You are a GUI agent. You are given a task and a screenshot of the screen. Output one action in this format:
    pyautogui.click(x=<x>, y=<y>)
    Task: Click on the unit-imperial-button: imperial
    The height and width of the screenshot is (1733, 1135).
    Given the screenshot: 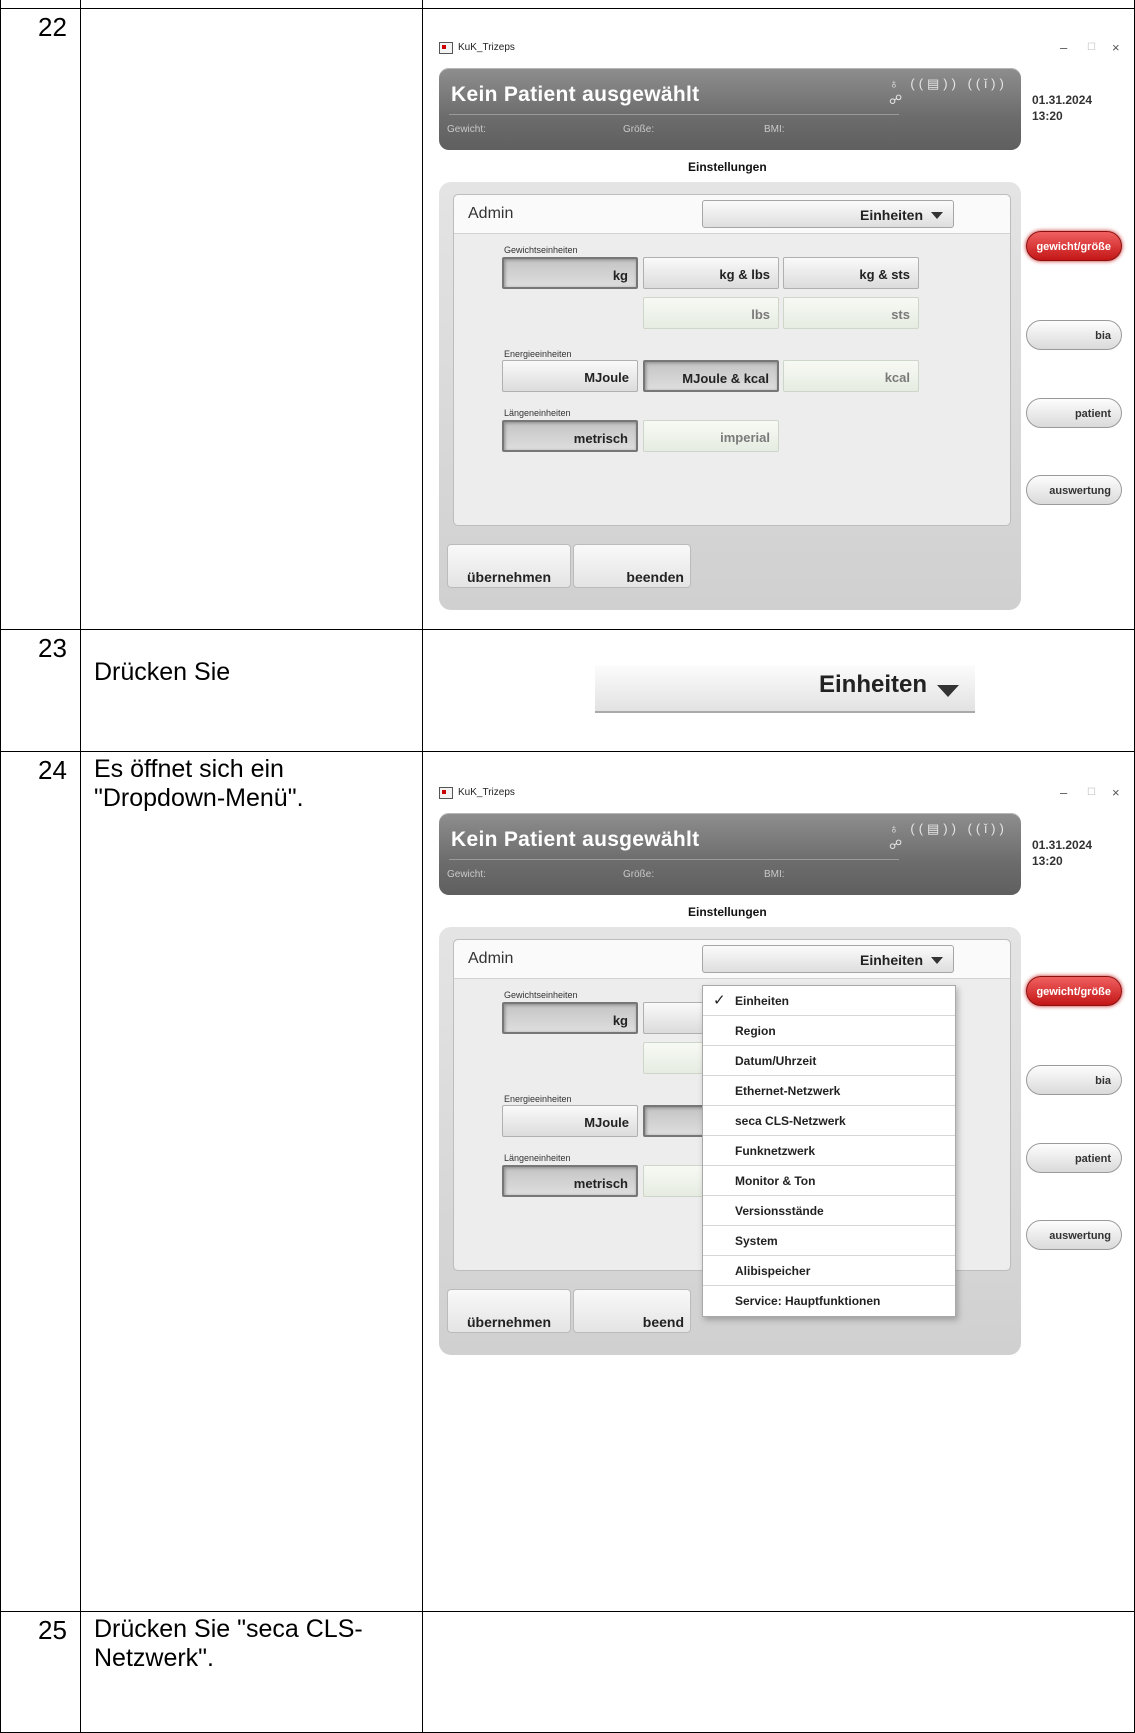 What is the action you would take?
    pyautogui.click(x=711, y=436)
    